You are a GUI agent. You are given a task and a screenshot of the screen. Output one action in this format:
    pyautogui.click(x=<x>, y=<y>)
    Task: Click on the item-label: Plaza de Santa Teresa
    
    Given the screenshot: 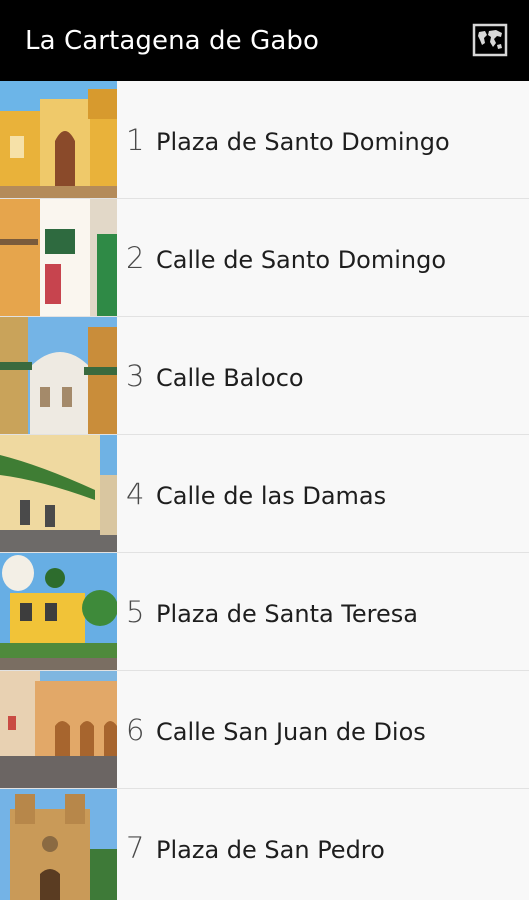 What is the action you would take?
    pyautogui.click(x=287, y=613)
    